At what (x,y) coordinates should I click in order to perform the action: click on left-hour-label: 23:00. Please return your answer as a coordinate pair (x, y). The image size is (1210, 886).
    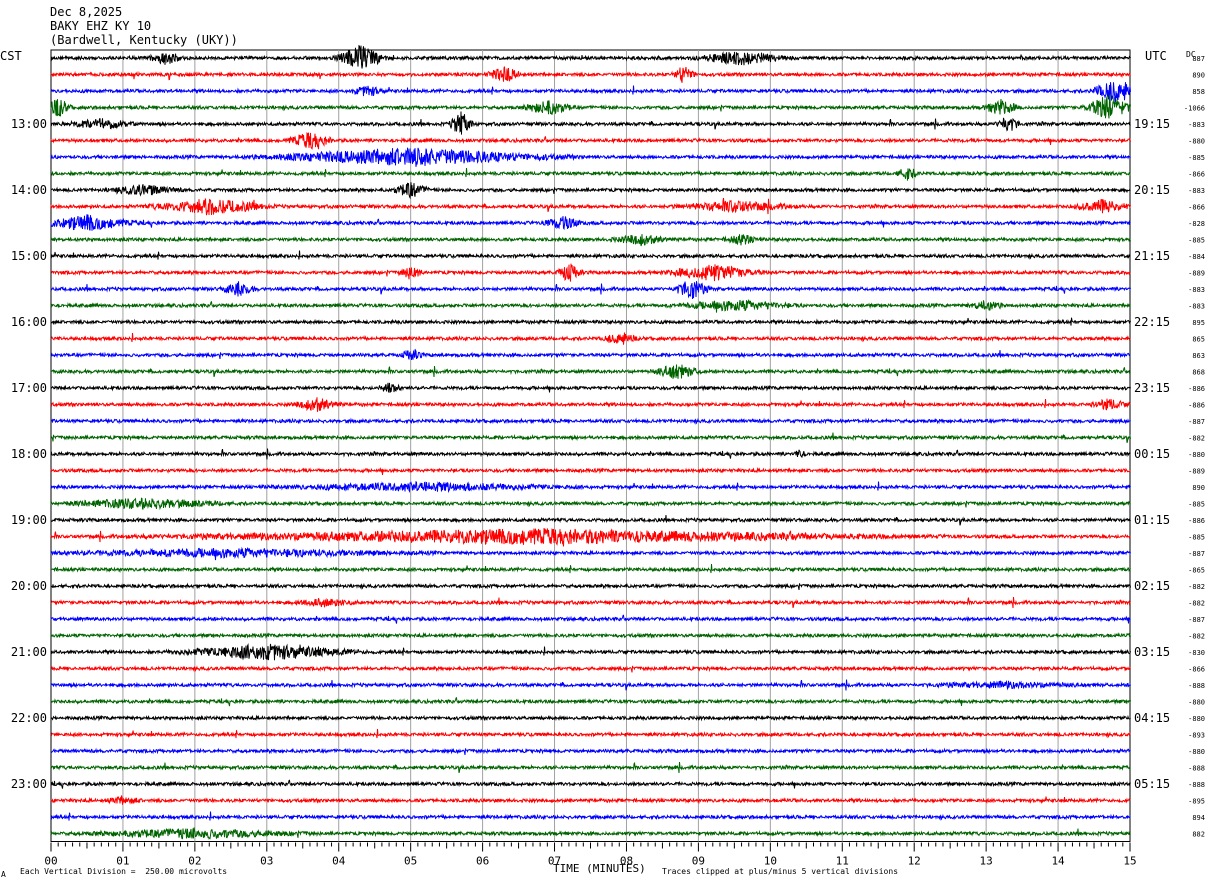
    Looking at the image, I should click on (29, 784).